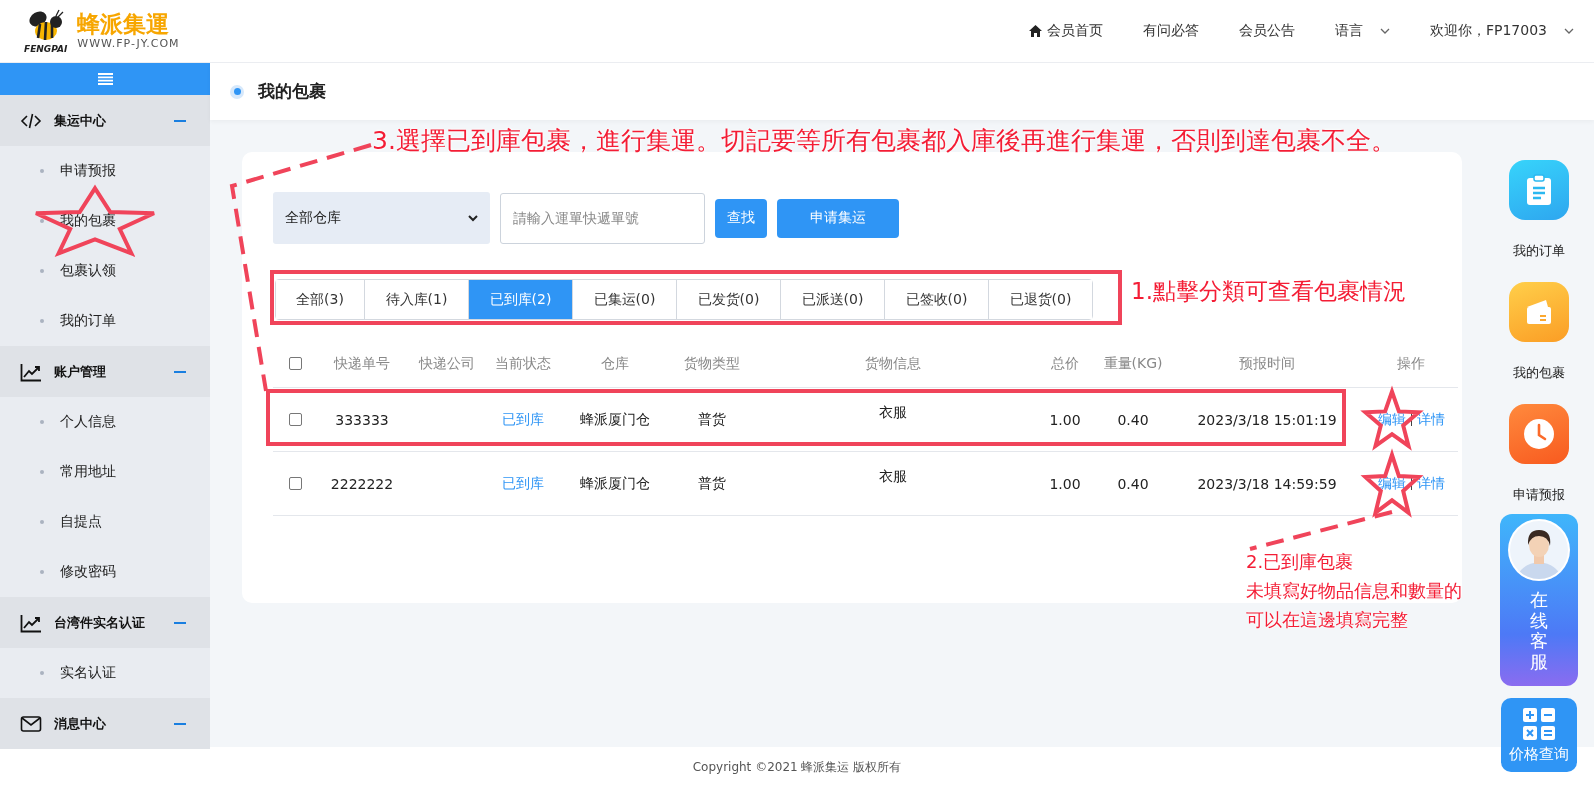  I want to click on menu-icon, so click(105, 79).